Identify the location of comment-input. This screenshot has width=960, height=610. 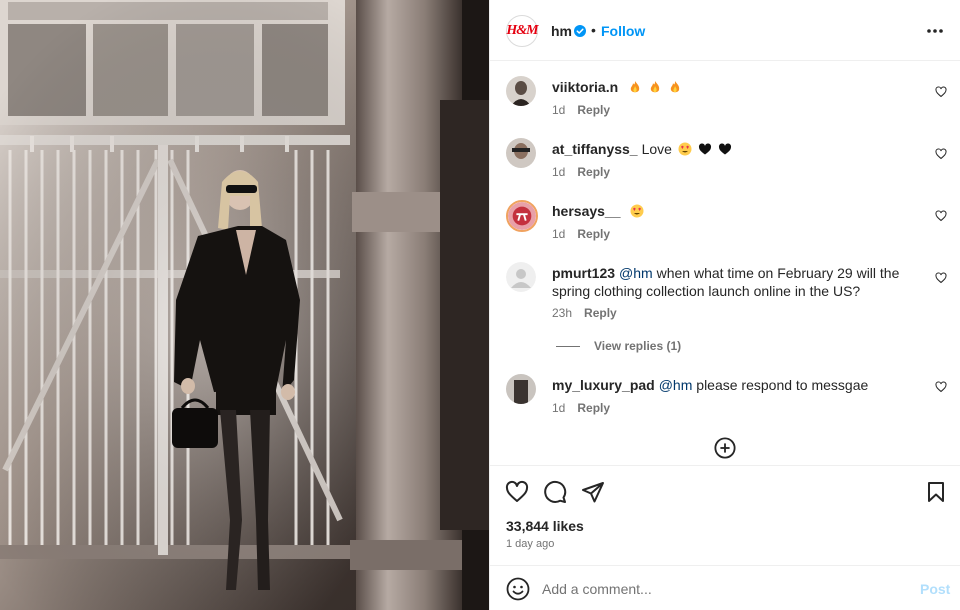
(722, 589).